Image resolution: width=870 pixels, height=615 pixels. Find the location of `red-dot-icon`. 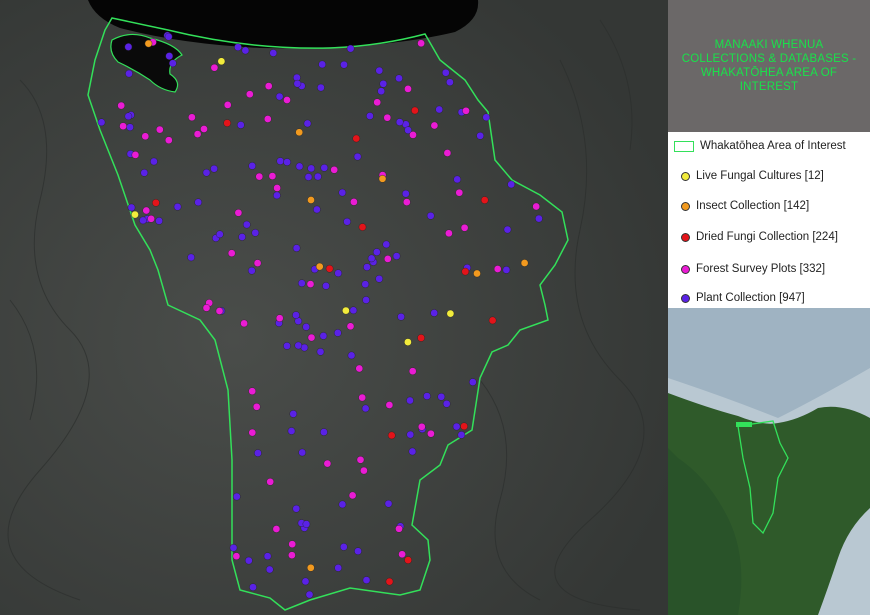

red-dot-icon is located at coordinates (685, 237).